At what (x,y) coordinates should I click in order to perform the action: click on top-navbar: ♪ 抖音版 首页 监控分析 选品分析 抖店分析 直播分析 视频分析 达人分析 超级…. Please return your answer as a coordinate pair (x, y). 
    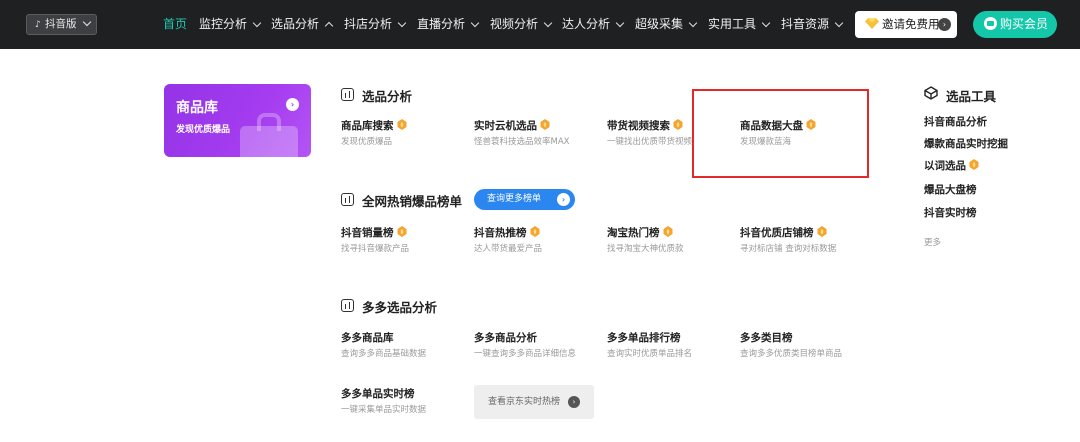
    Looking at the image, I should click on (540, 24).